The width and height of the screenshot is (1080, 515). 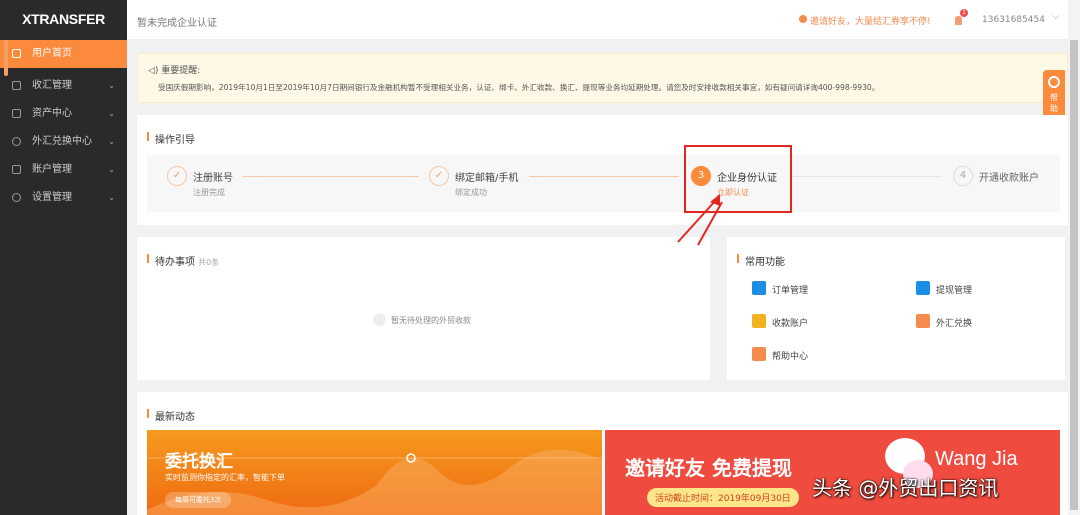 What do you see at coordinates (923, 288) in the screenshot?
I see `withdraw-icon` at bounding box center [923, 288].